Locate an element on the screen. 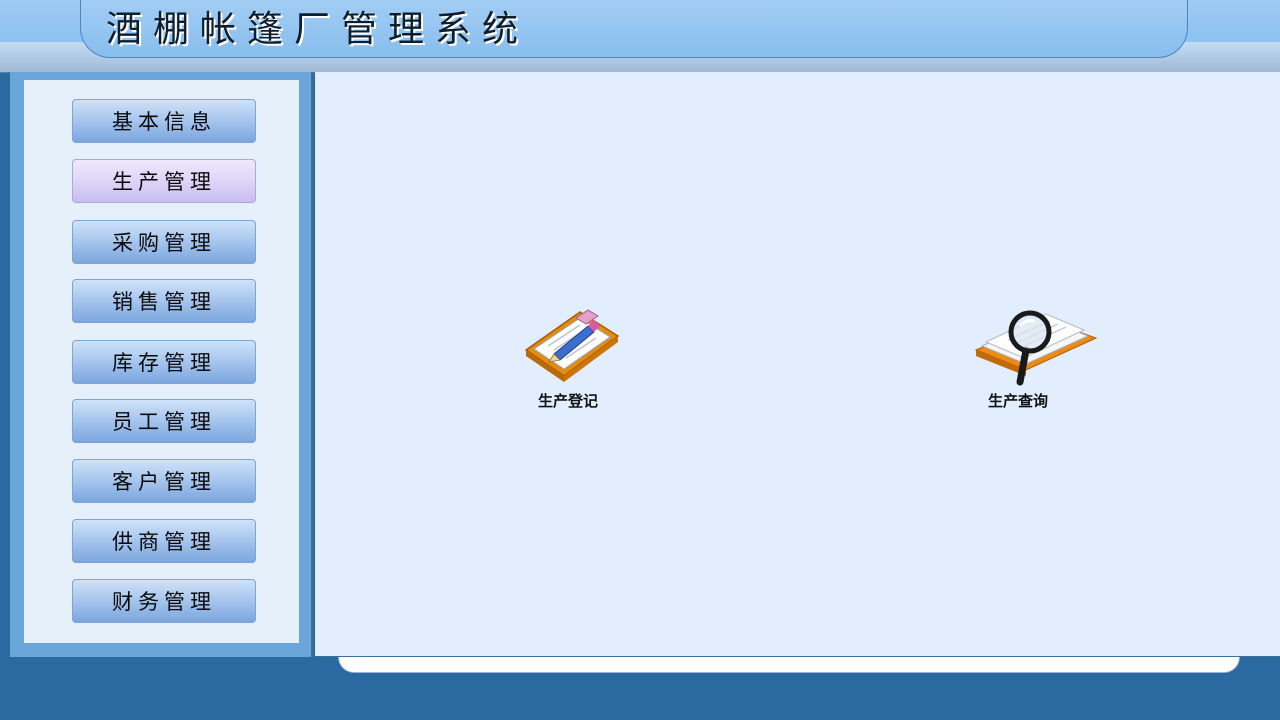 This screenshot has height=720, width=1280. nav-button-production: 生产管理 is located at coordinates (164, 181).